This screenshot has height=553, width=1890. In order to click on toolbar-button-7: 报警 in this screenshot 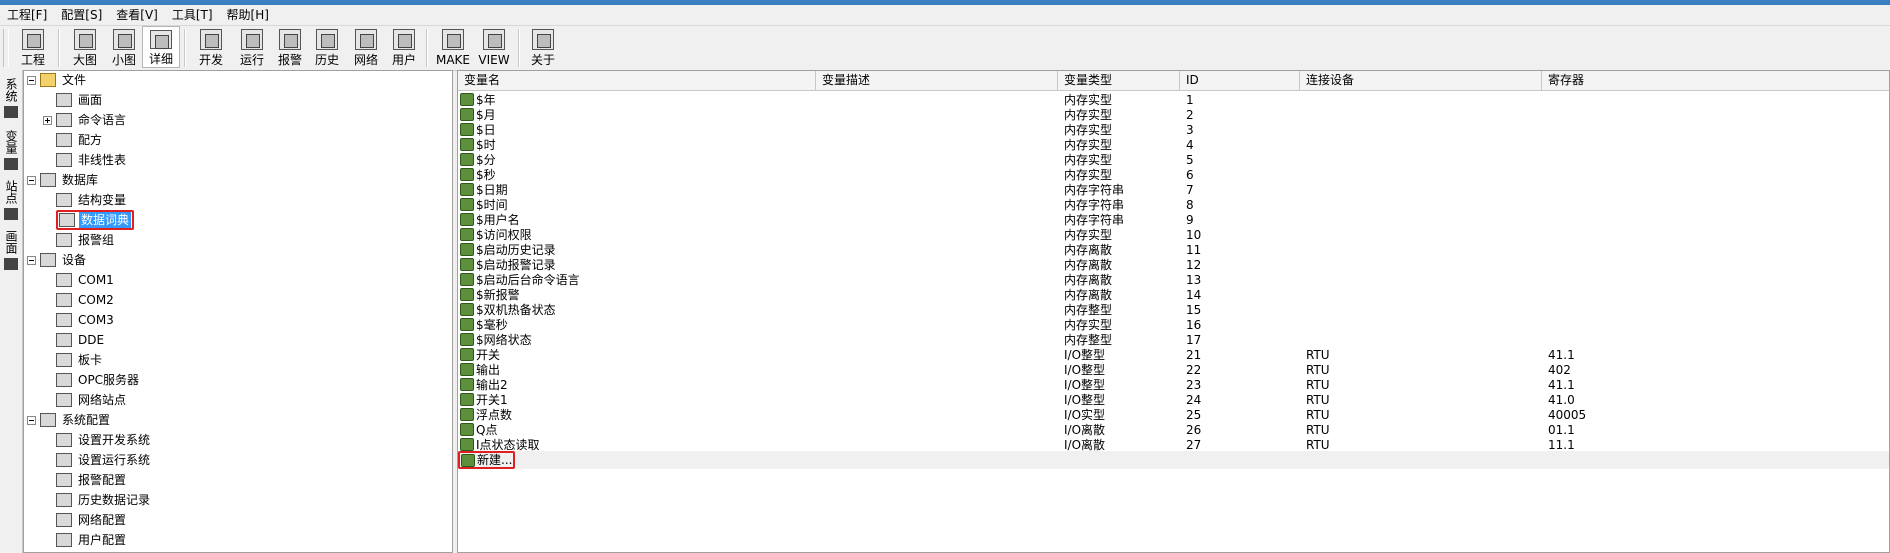, I will do `click(290, 47)`.